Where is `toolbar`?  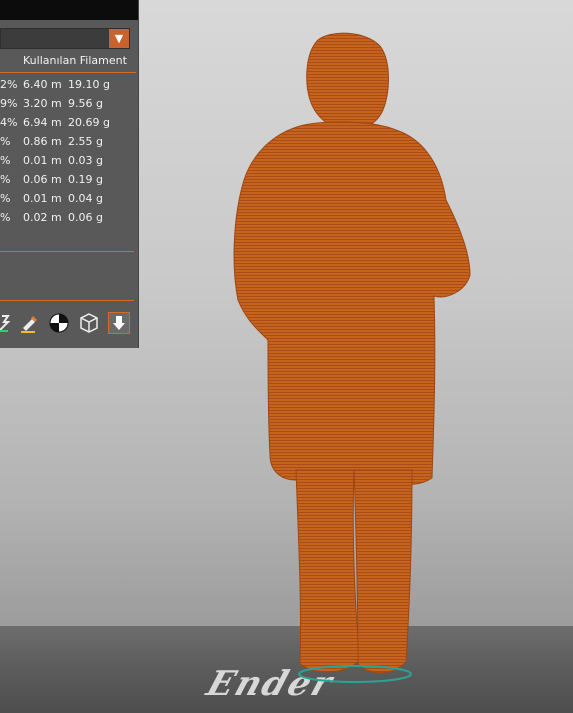
toolbar is located at coordinates (69, 324).